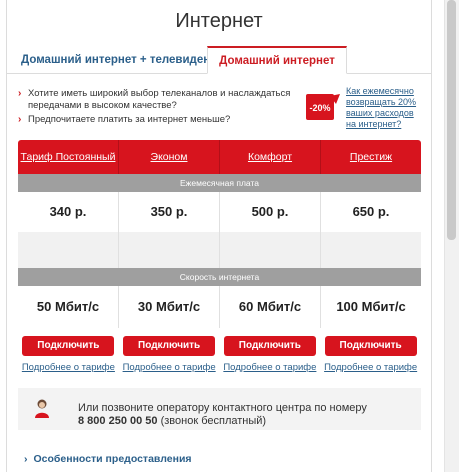 This screenshot has width=474, height=472. What do you see at coordinates (277, 60) in the screenshot?
I see `tab-home-internet: Домашний интернет` at bounding box center [277, 60].